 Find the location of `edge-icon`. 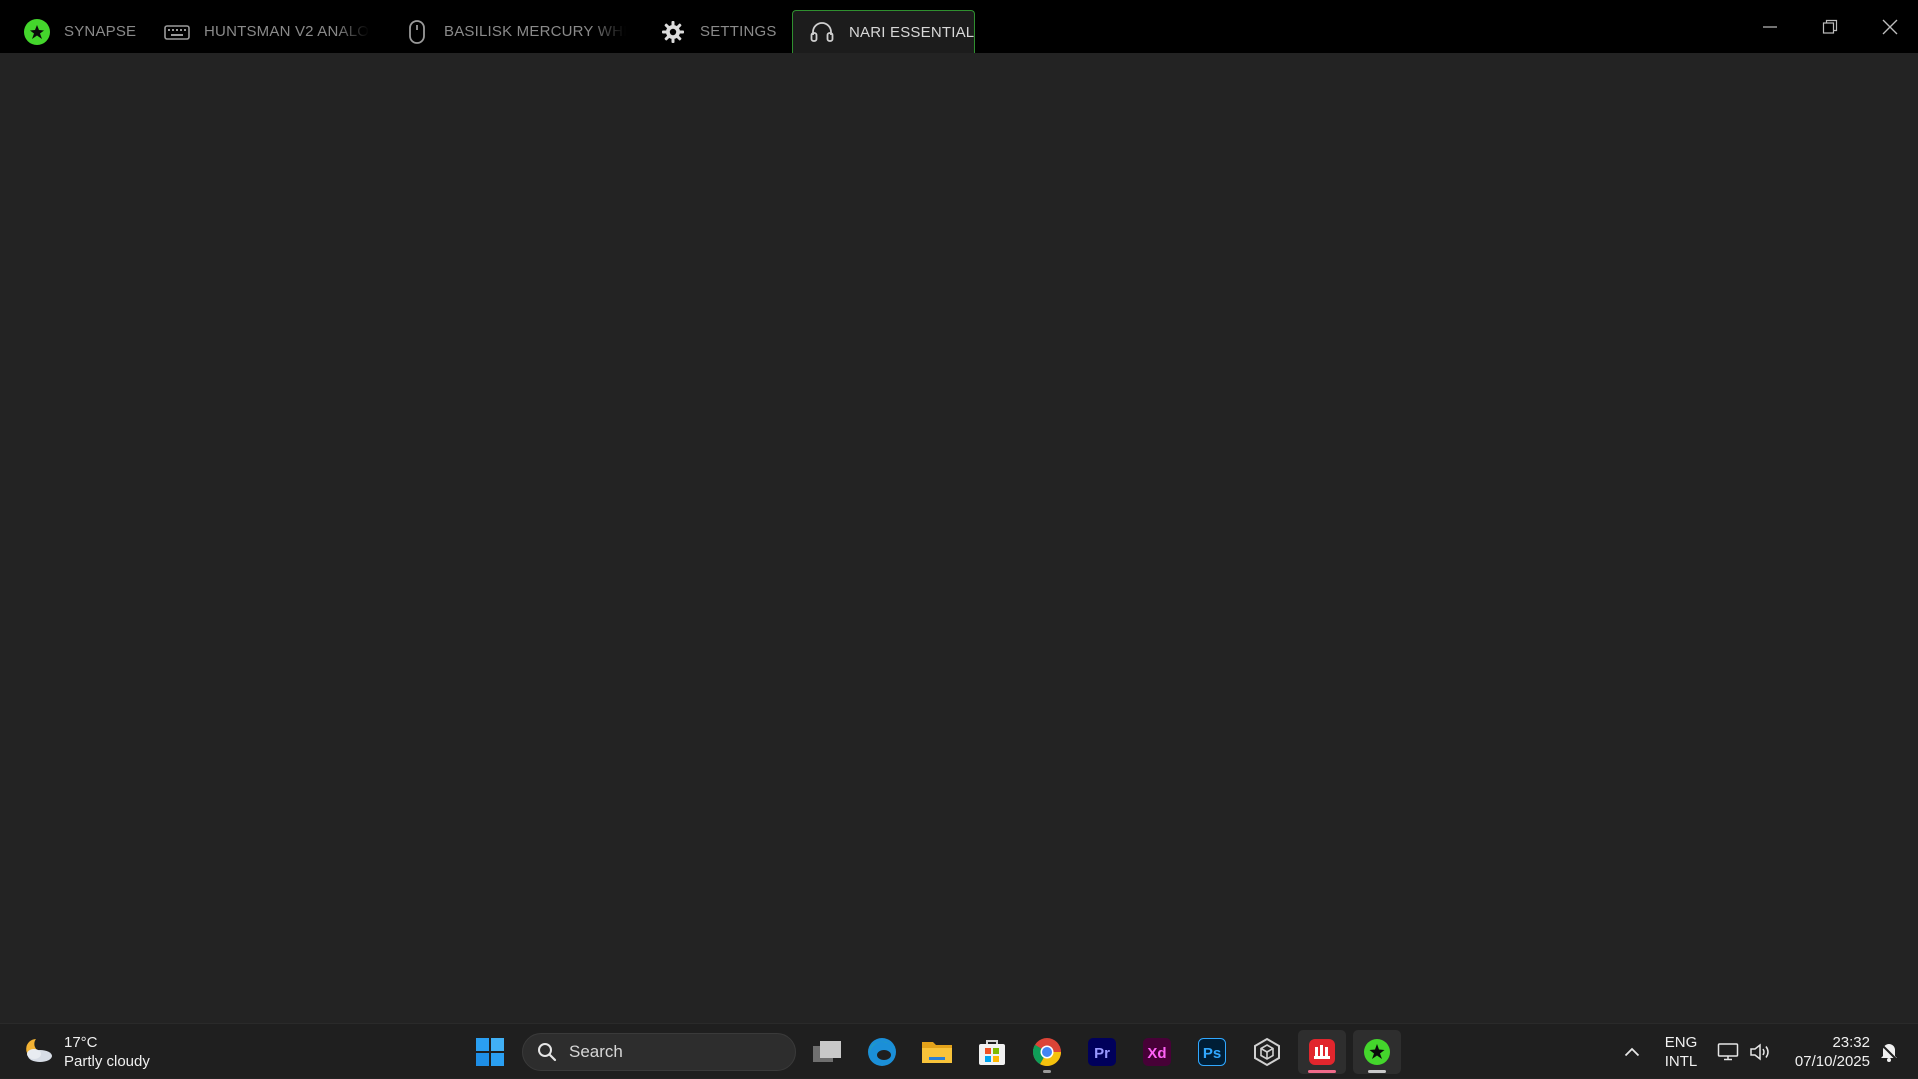

edge-icon is located at coordinates (882, 1052).